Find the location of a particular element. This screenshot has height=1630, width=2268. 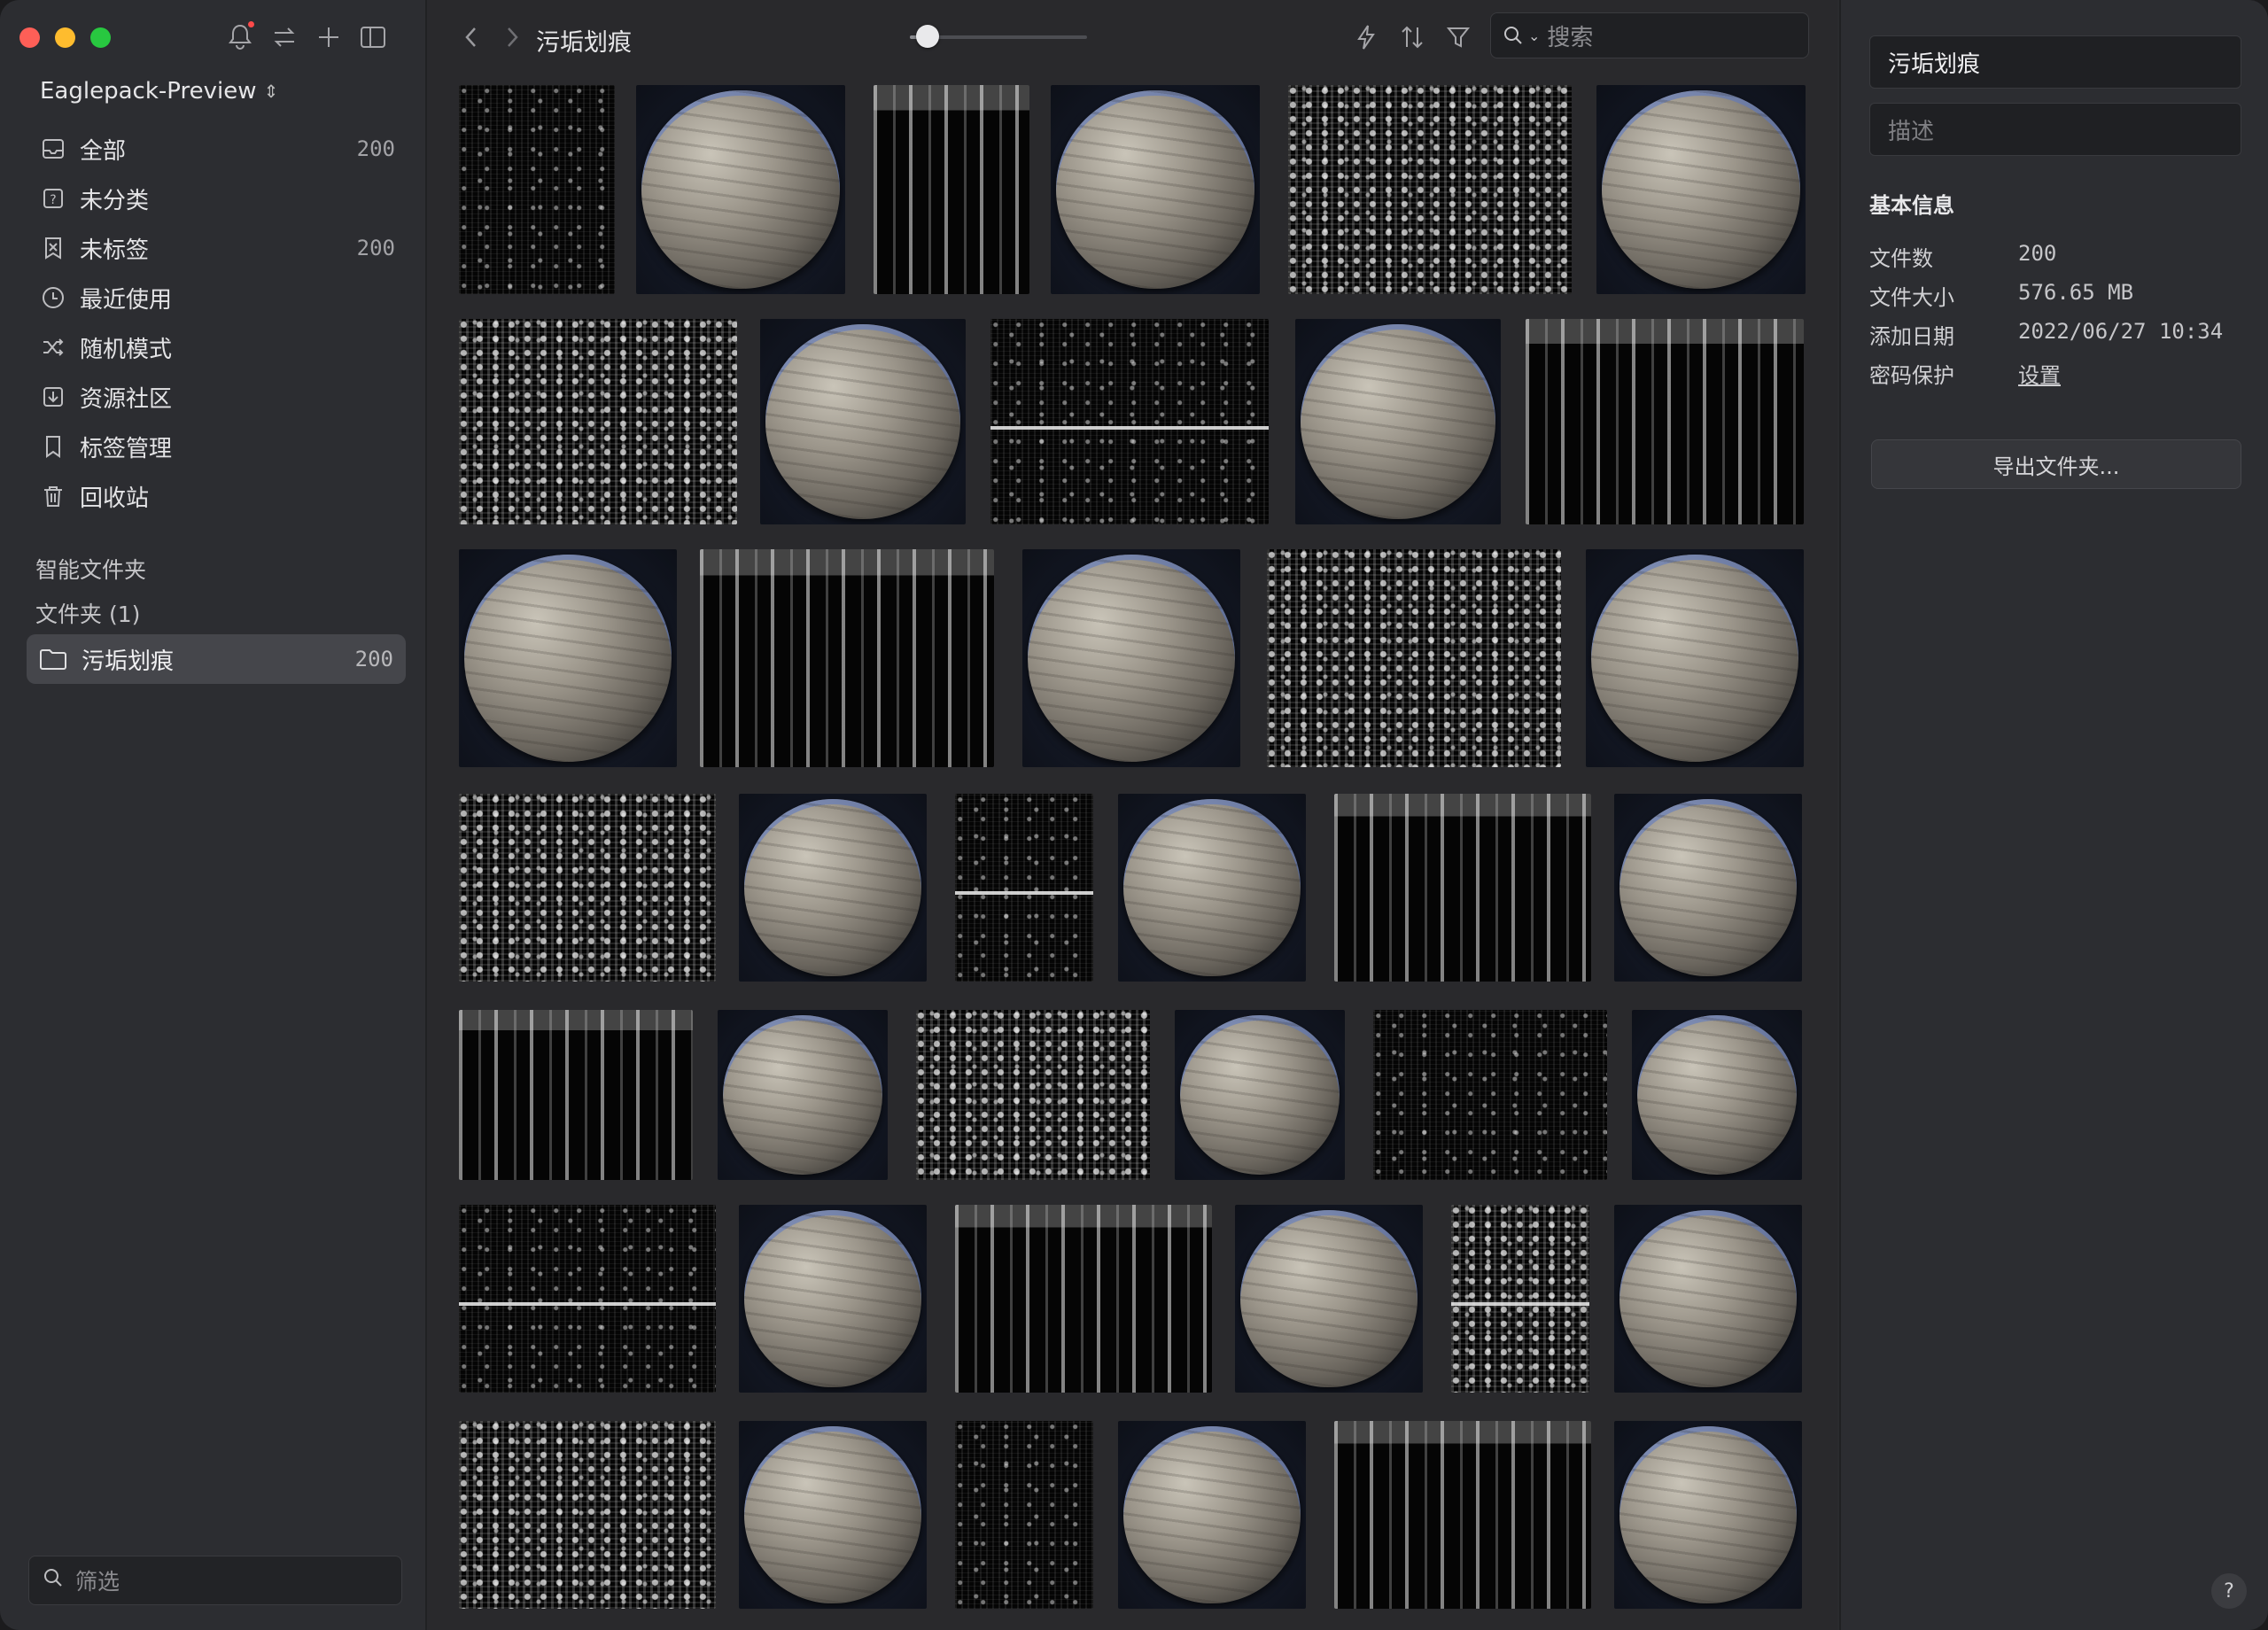

sidebar-item-count: 200 is located at coordinates (375, 248).